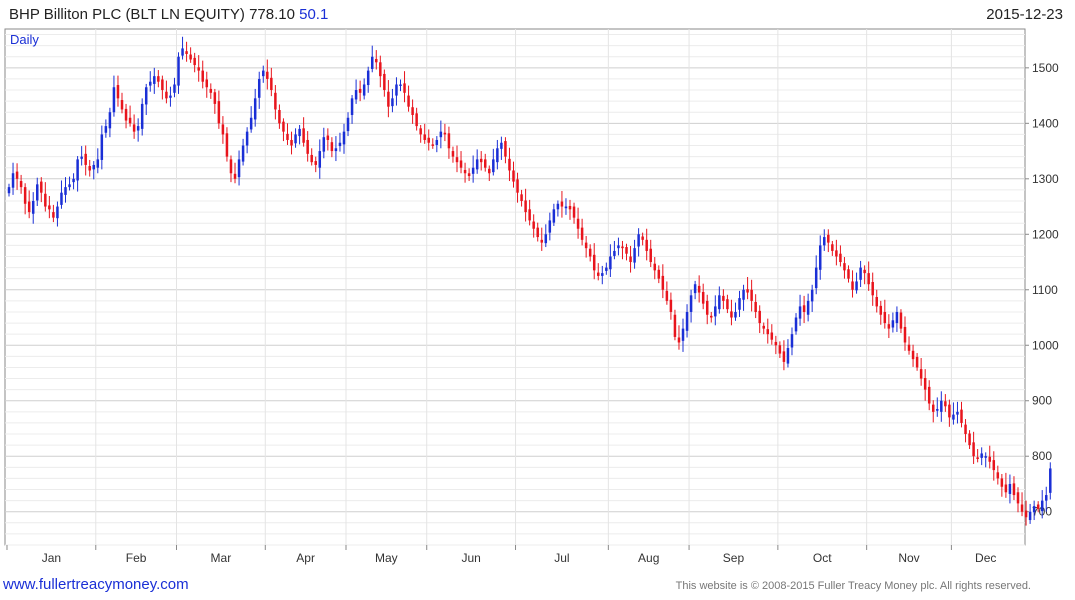  Describe the element at coordinates (1045, 234) in the screenshot. I see `y-tick-label: 1200` at that location.